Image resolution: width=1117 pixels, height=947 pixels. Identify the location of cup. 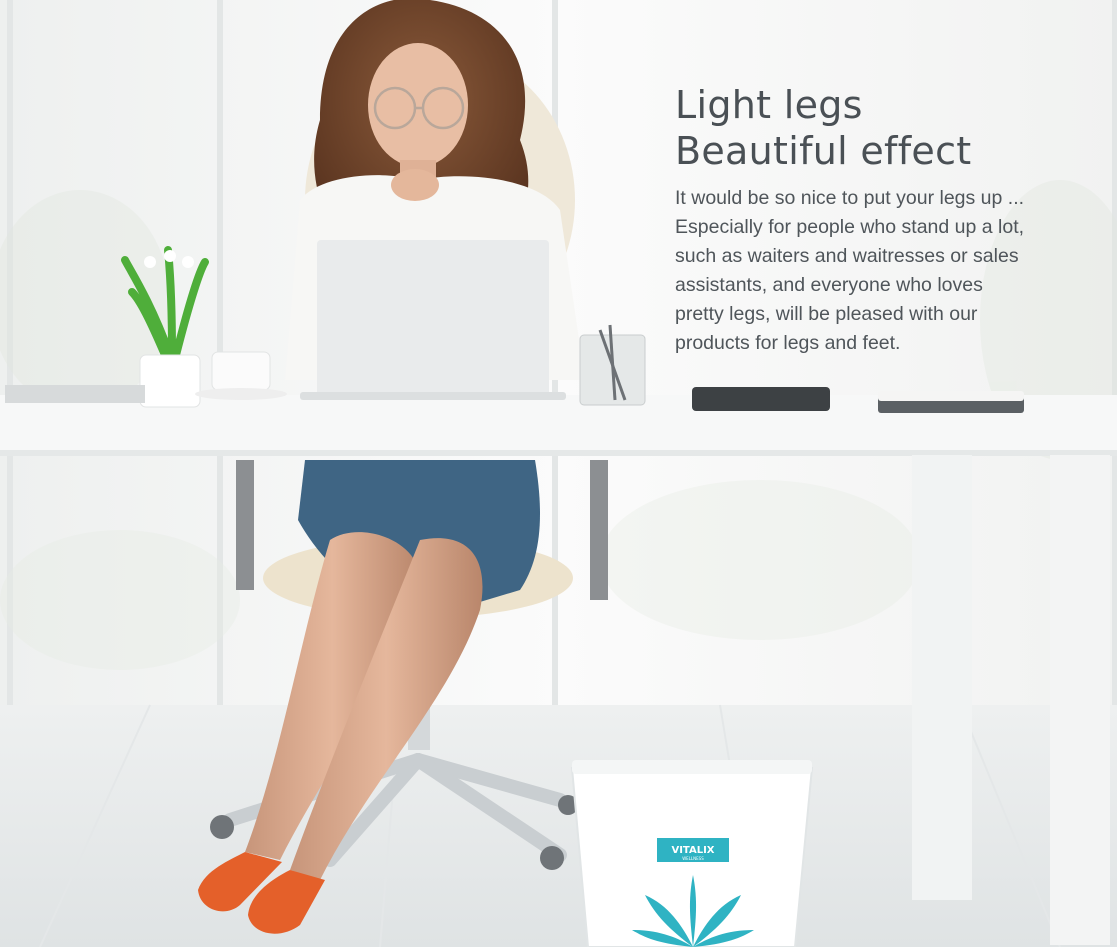
(241, 371).